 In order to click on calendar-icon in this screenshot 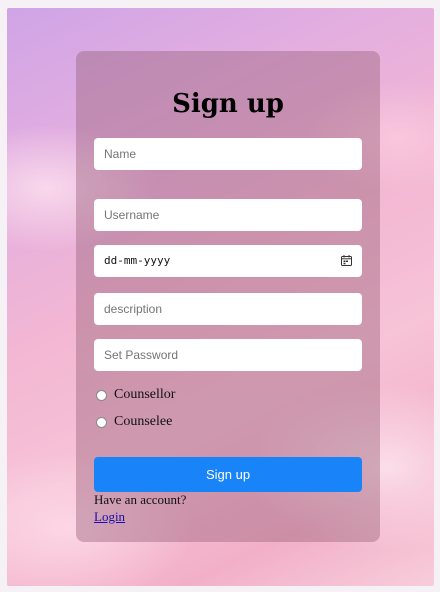, I will do `click(346, 260)`.